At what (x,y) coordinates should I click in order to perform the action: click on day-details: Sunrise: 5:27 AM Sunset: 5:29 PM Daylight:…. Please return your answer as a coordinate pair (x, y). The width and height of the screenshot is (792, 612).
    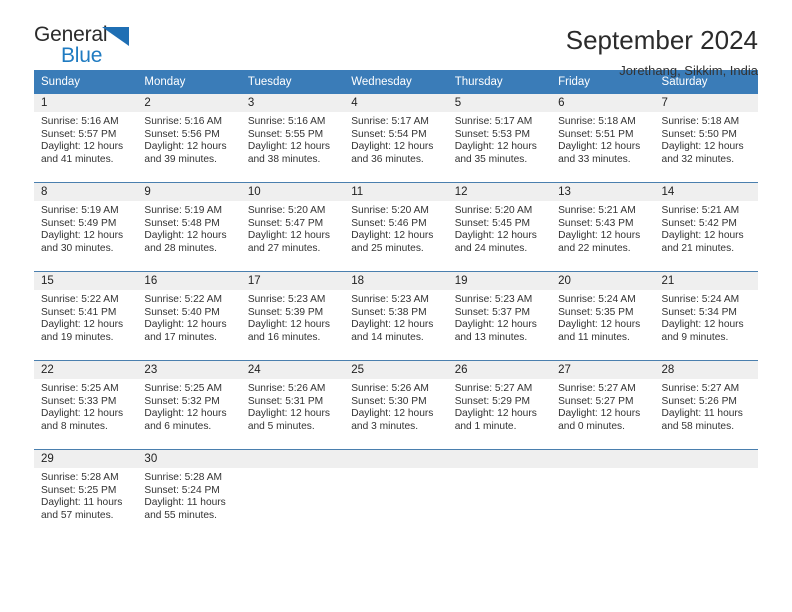
    Looking at the image, I should click on (499, 406).